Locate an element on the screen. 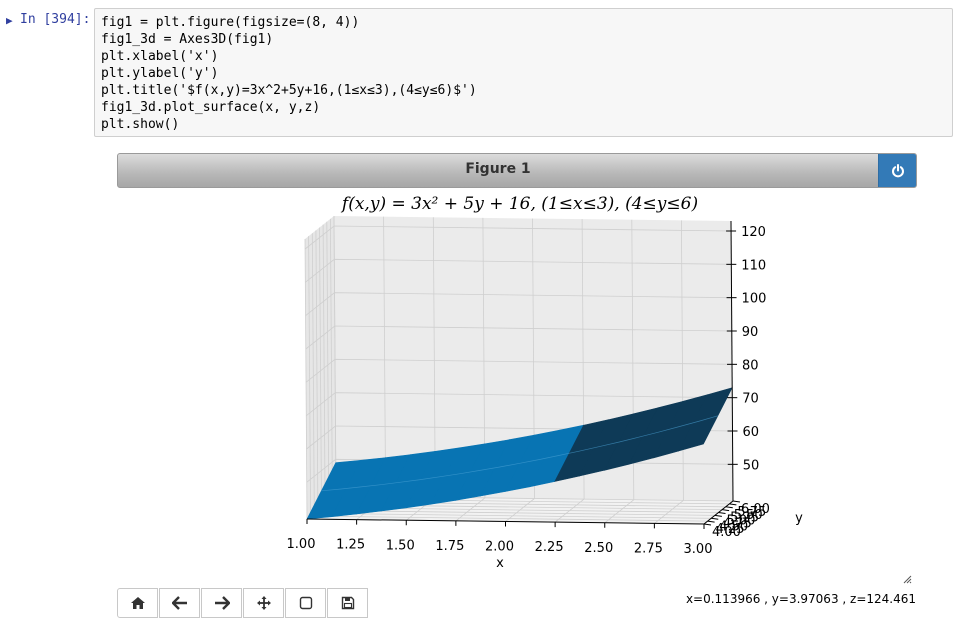  y-tick-label: 6.00 is located at coordinates (755, 509).